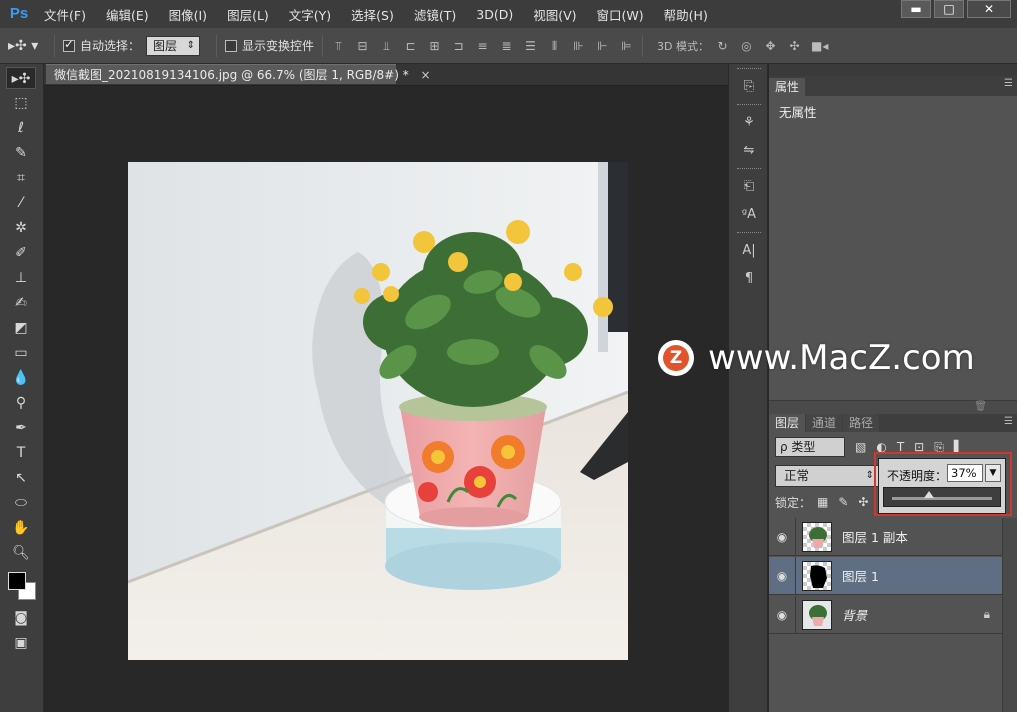  Describe the element at coordinates (21, 228) in the screenshot. I see `healing-brush-tool-icon: ✲` at that location.